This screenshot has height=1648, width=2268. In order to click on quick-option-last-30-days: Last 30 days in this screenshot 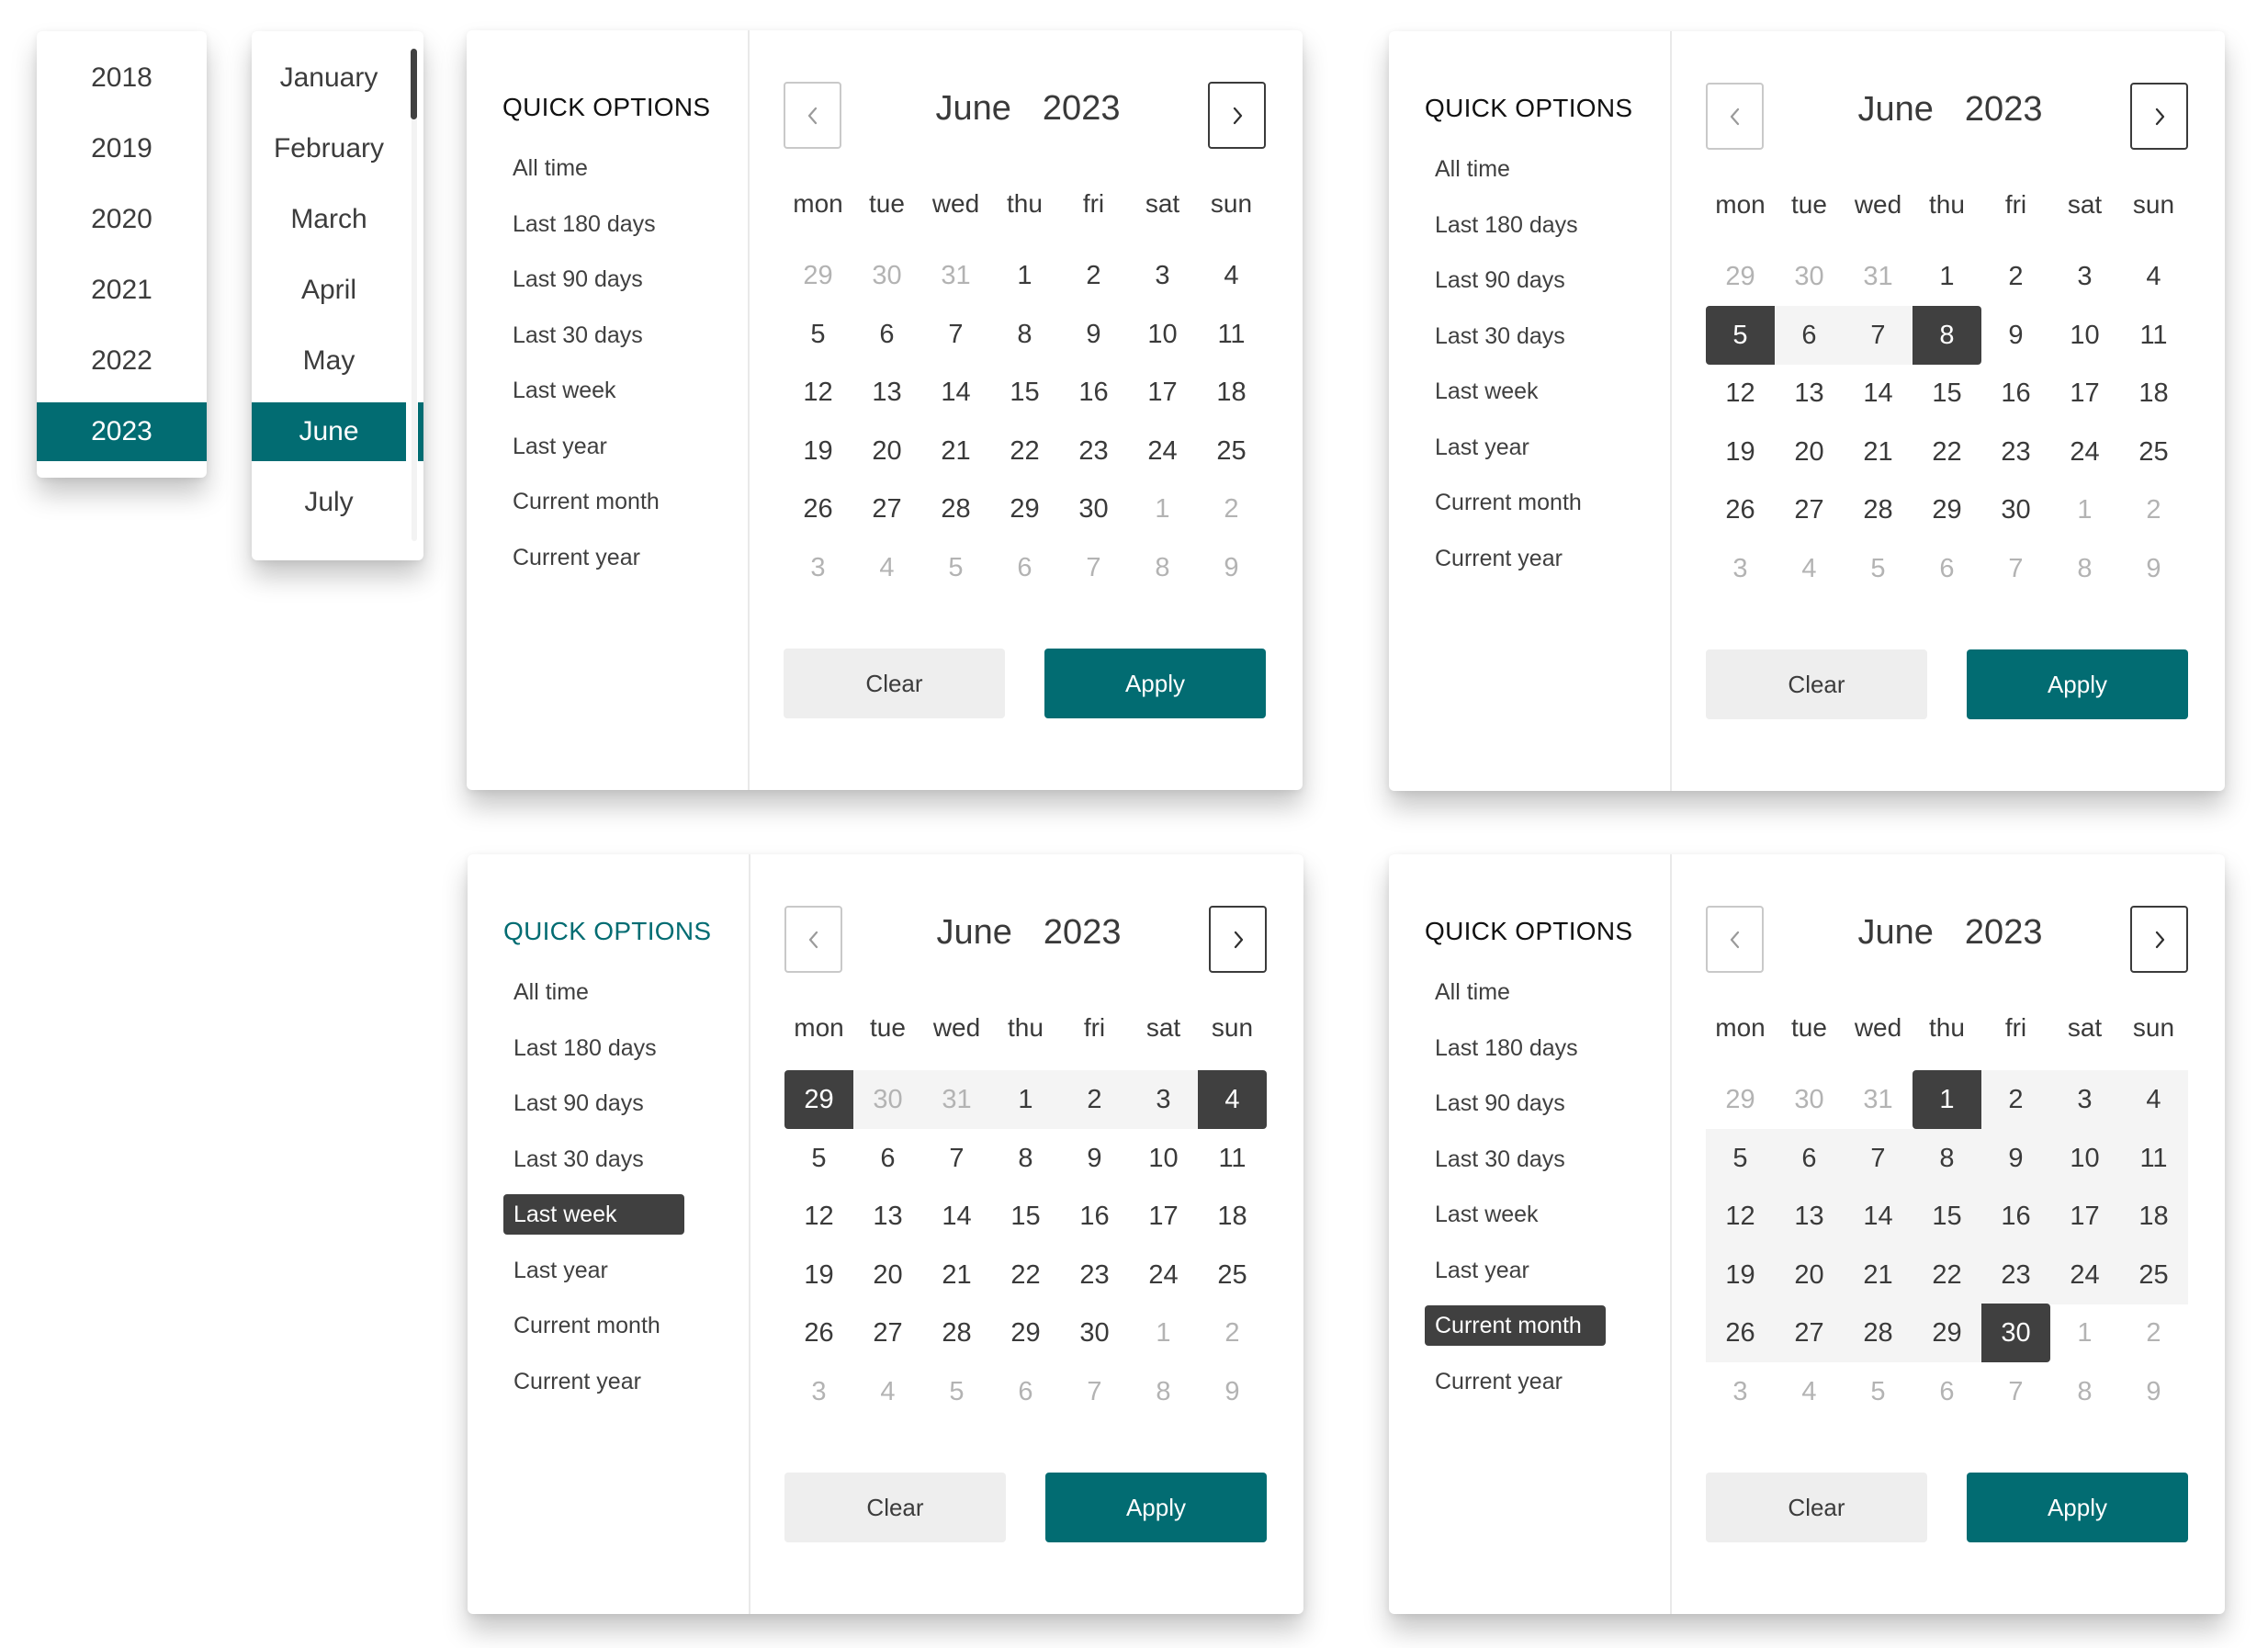, I will do `click(1515, 1159)`.